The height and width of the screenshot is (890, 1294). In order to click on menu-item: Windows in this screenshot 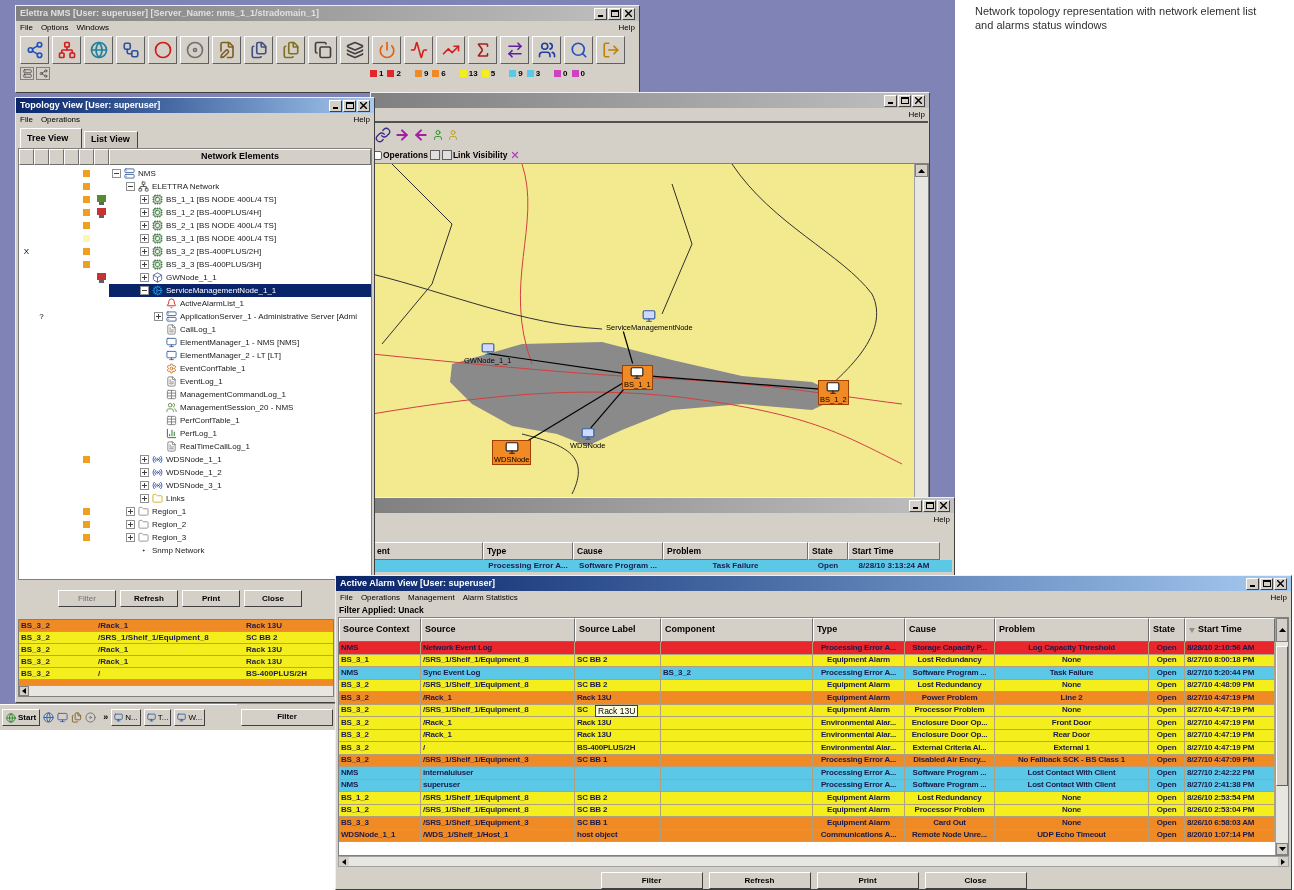, I will do `click(92, 27)`.